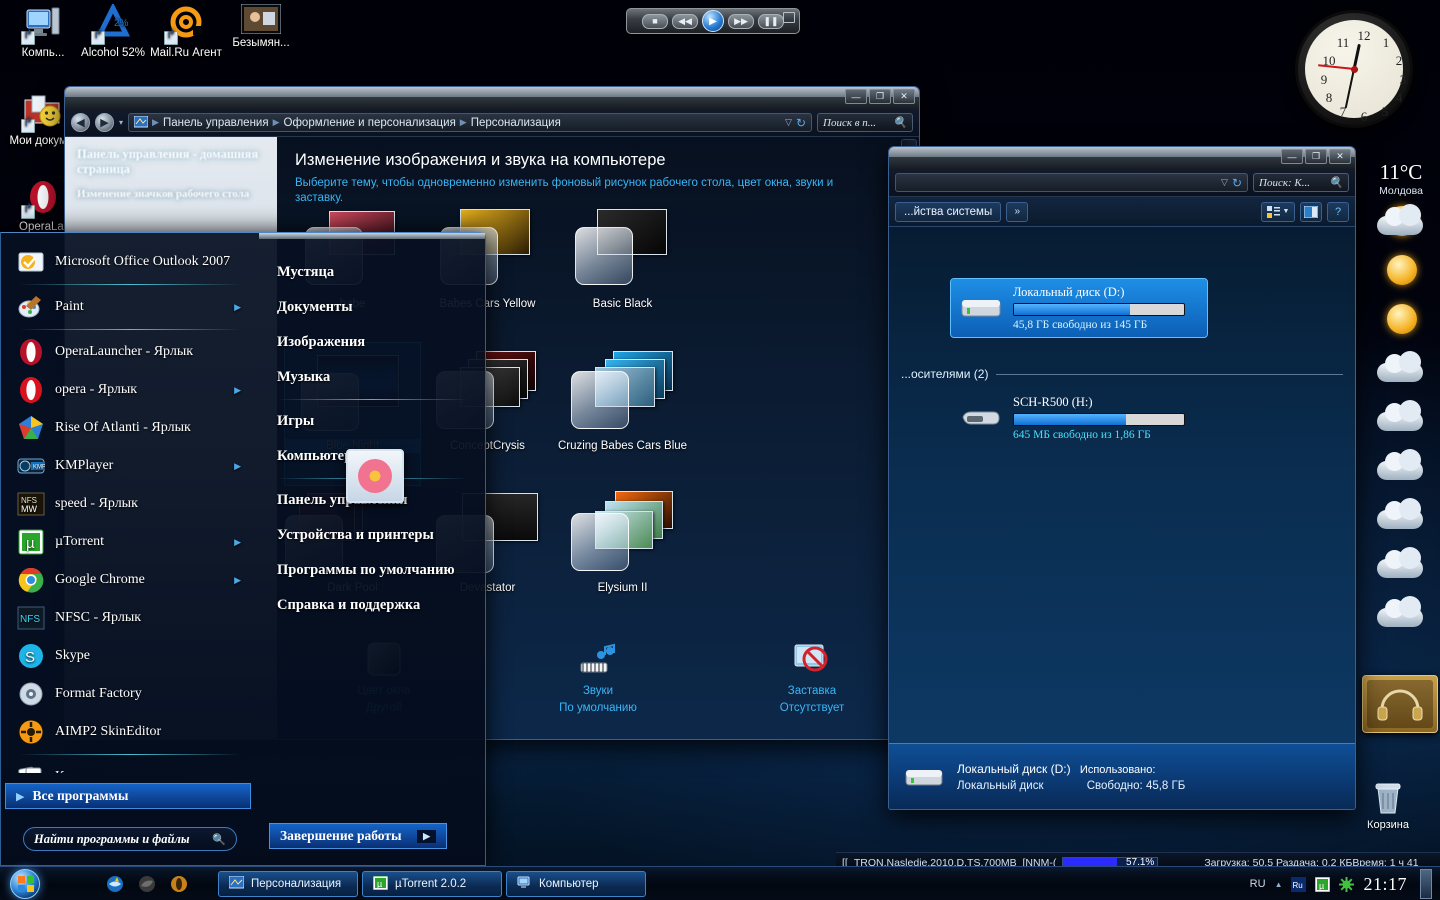  What do you see at coordinates (372, 272) in the screenshot?
I see `start-menu-right-item-user: Мустяца` at bounding box center [372, 272].